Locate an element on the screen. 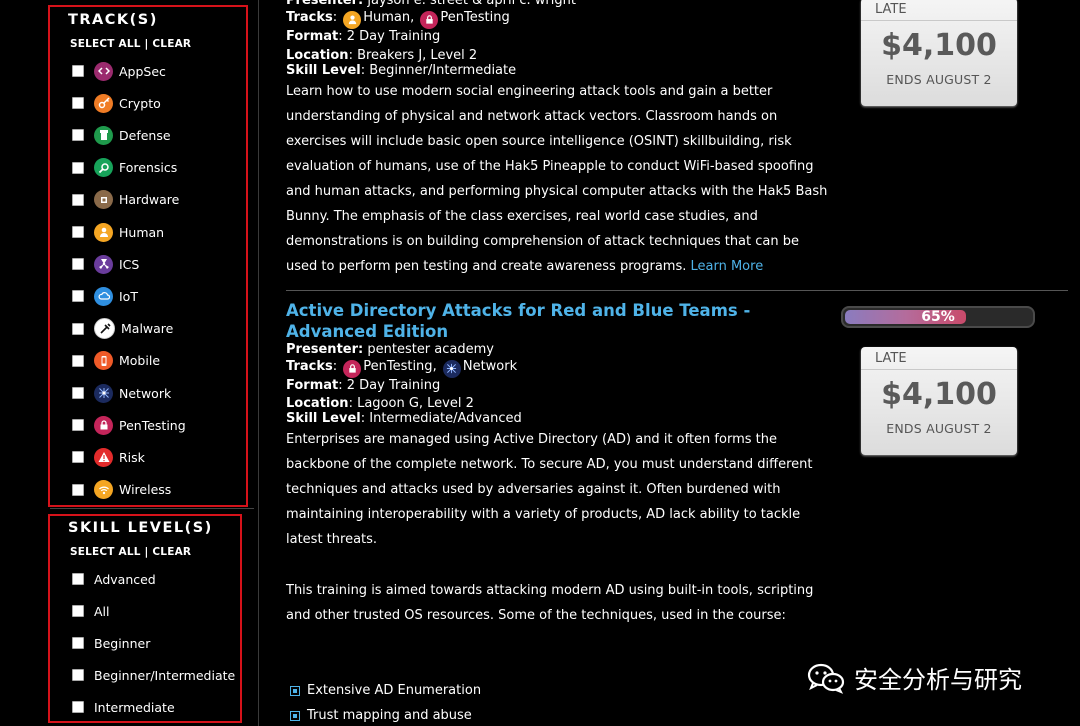 This screenshot has height=726, width=1080. skill-label: Skill Level is located at coordinates (323, 70).